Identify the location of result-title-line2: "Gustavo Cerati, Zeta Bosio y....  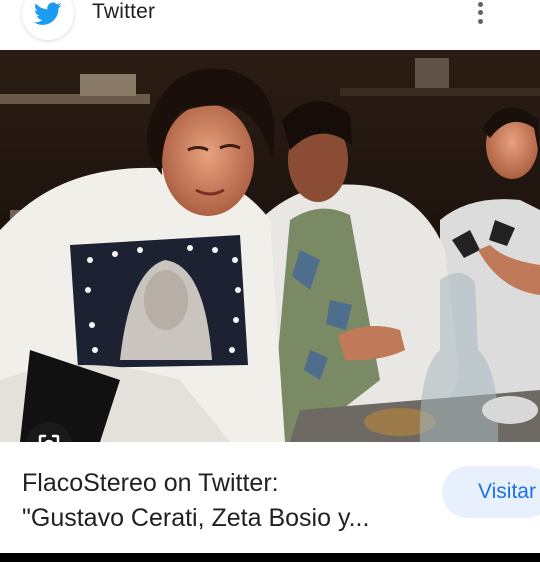
(196, 518).